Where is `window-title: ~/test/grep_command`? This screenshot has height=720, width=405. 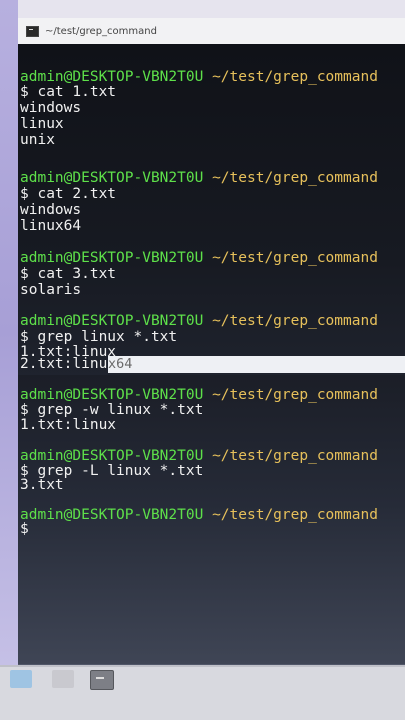 window-title: ~/test/grep_command is located at coordinates (101, 31).